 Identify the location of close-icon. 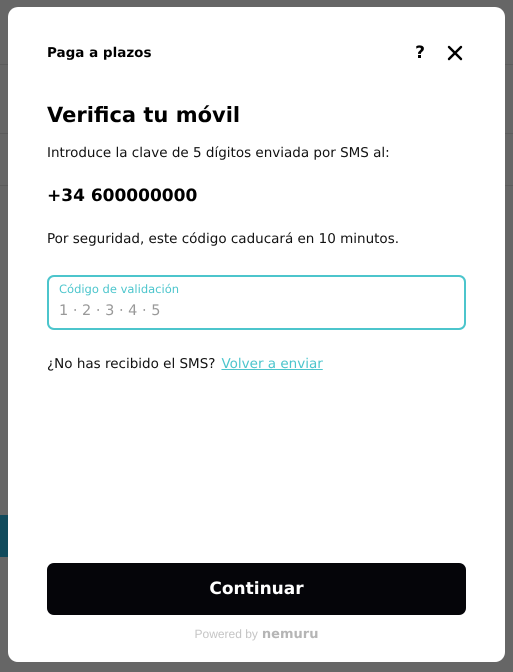
(455, 53).